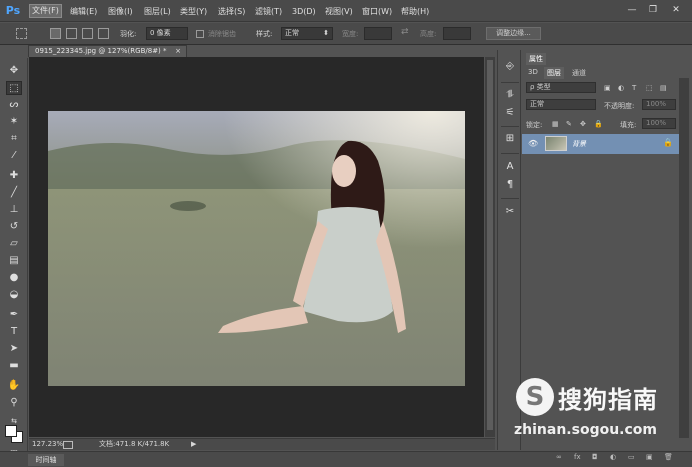  I want to click on paragraph-panel-icon: ¶, so click(510, 185).